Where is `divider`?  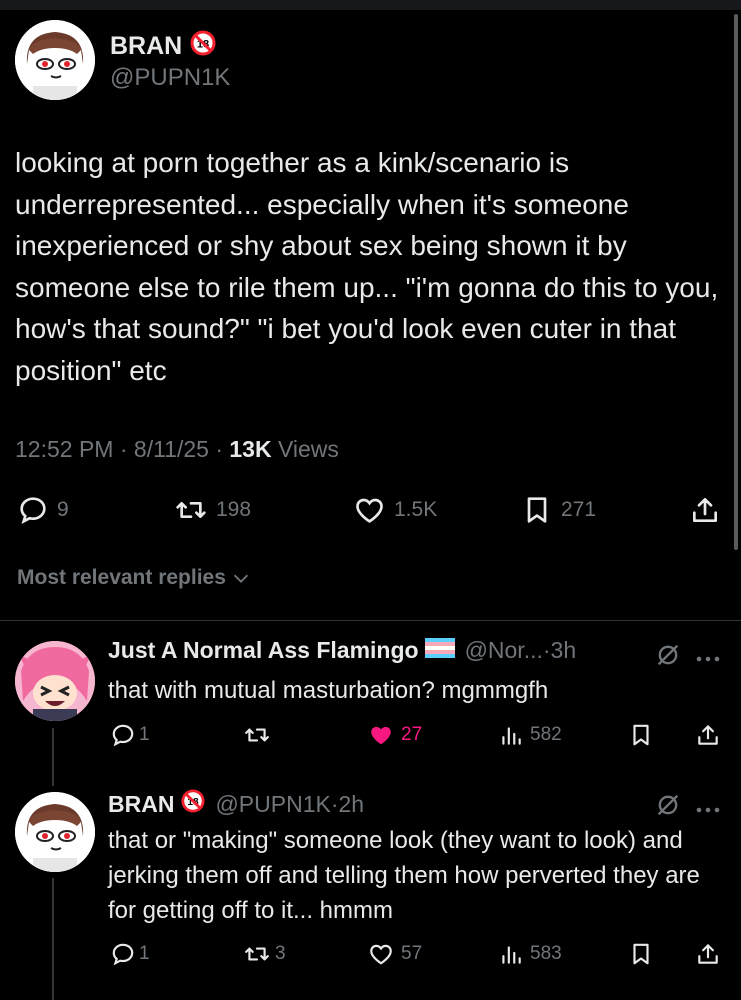 divider is located at coordinates (370, 620).